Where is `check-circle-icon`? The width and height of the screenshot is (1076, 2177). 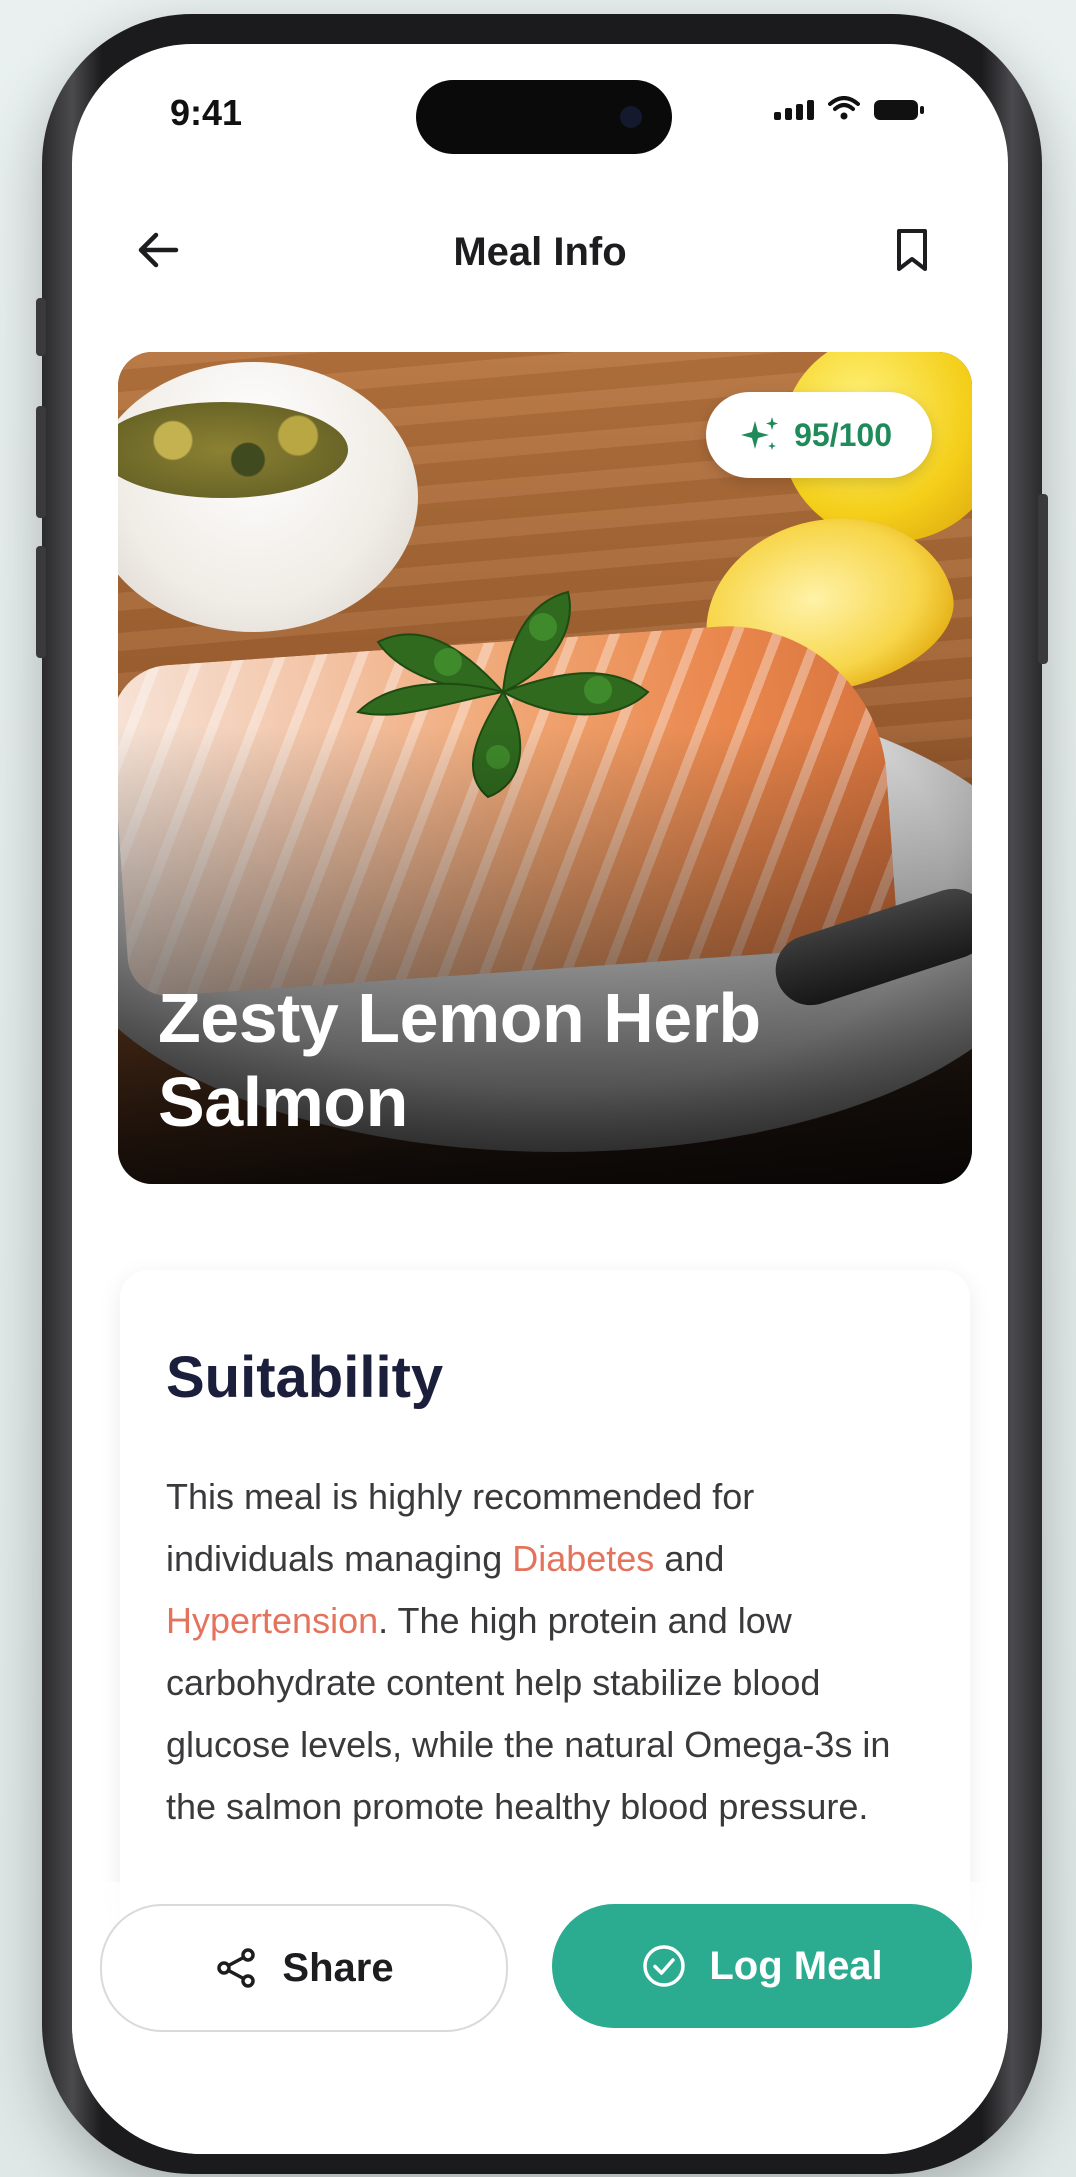 check-circle-icon is located at coordinates (664, 1966).